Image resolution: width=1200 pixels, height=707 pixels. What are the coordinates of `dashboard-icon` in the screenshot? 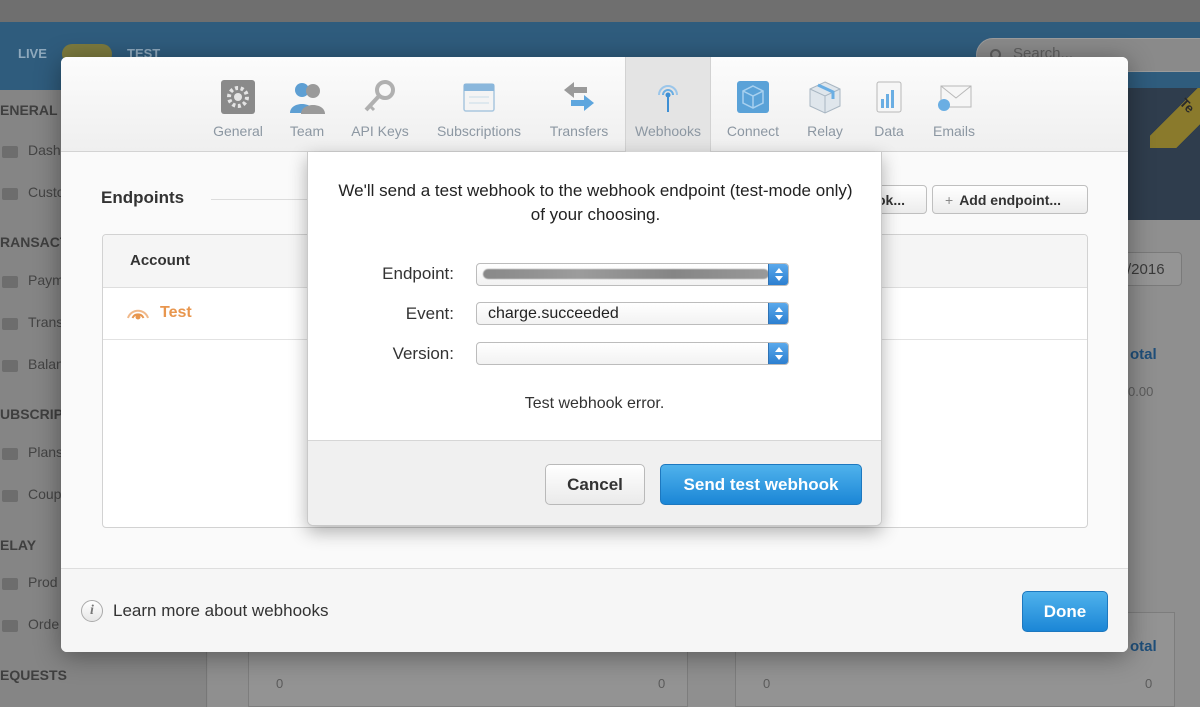 It's located at (10, 152).